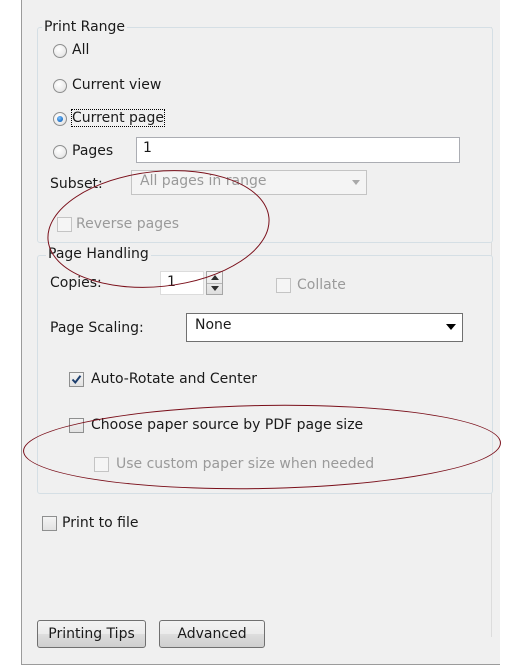 This screenshot has height=672, width=506. I want to click on spinner-divider, so click(214, 283).